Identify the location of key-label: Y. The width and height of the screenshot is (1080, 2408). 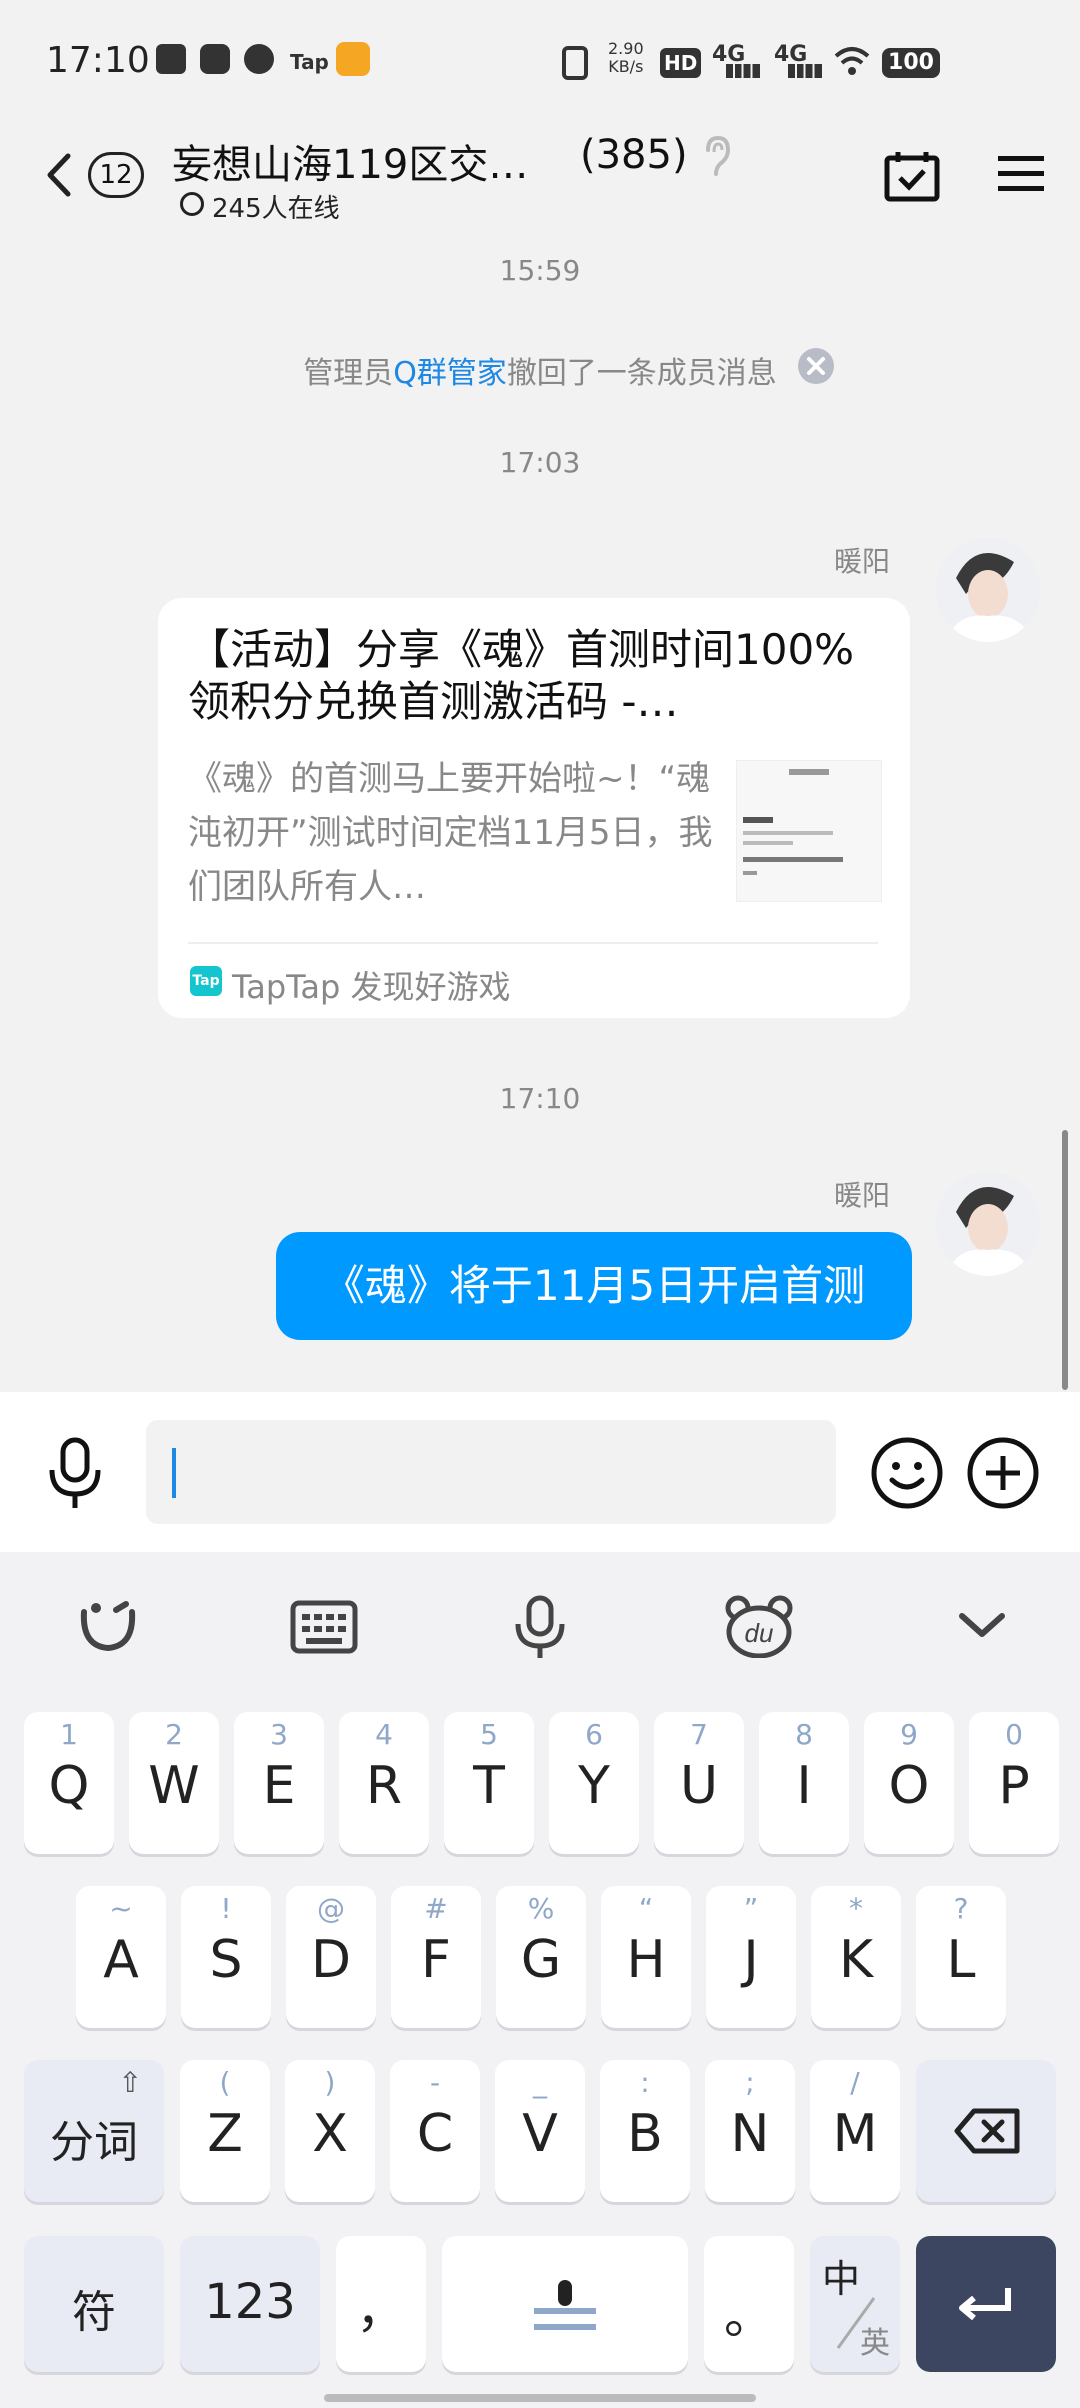
(594, 1786).